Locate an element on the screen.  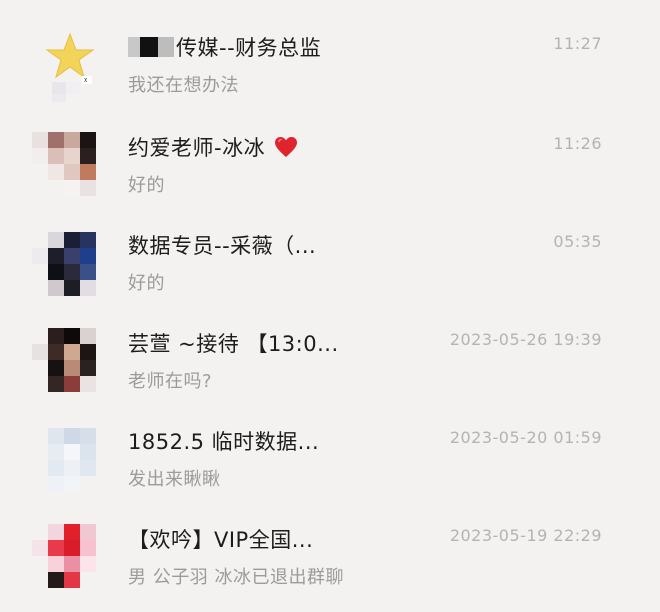
chat-name: 传媒--财务总监 is located at coordinates (224, 47).